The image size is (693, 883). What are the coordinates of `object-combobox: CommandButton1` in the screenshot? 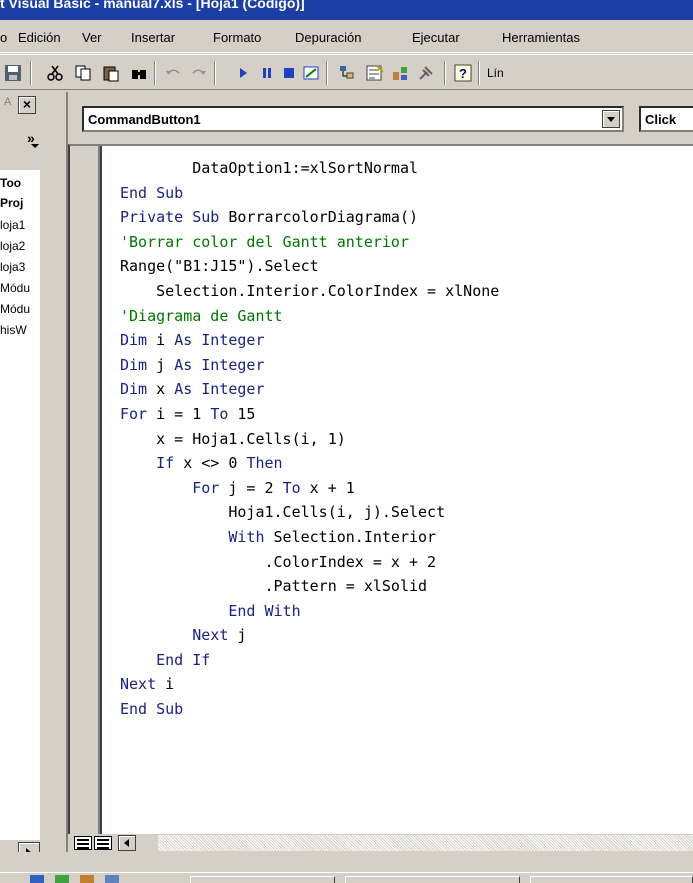 It's located at (353, 119).